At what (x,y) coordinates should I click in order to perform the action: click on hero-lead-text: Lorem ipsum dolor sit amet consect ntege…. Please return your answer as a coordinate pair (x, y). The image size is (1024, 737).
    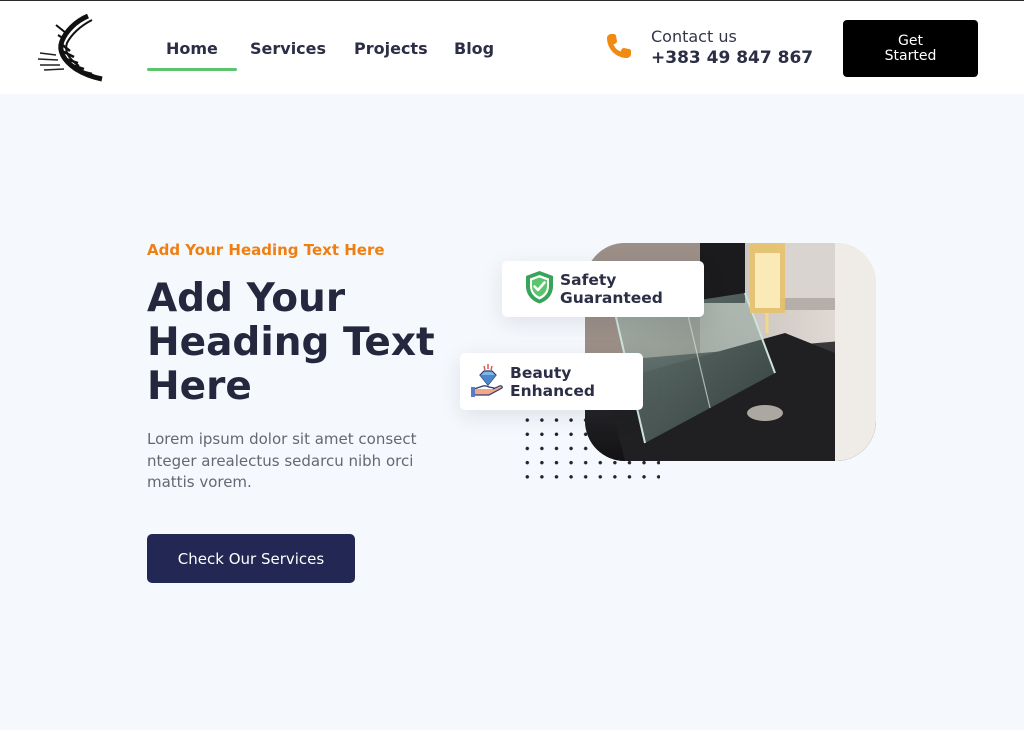
    Looking at the image, I should click on (282, 460).